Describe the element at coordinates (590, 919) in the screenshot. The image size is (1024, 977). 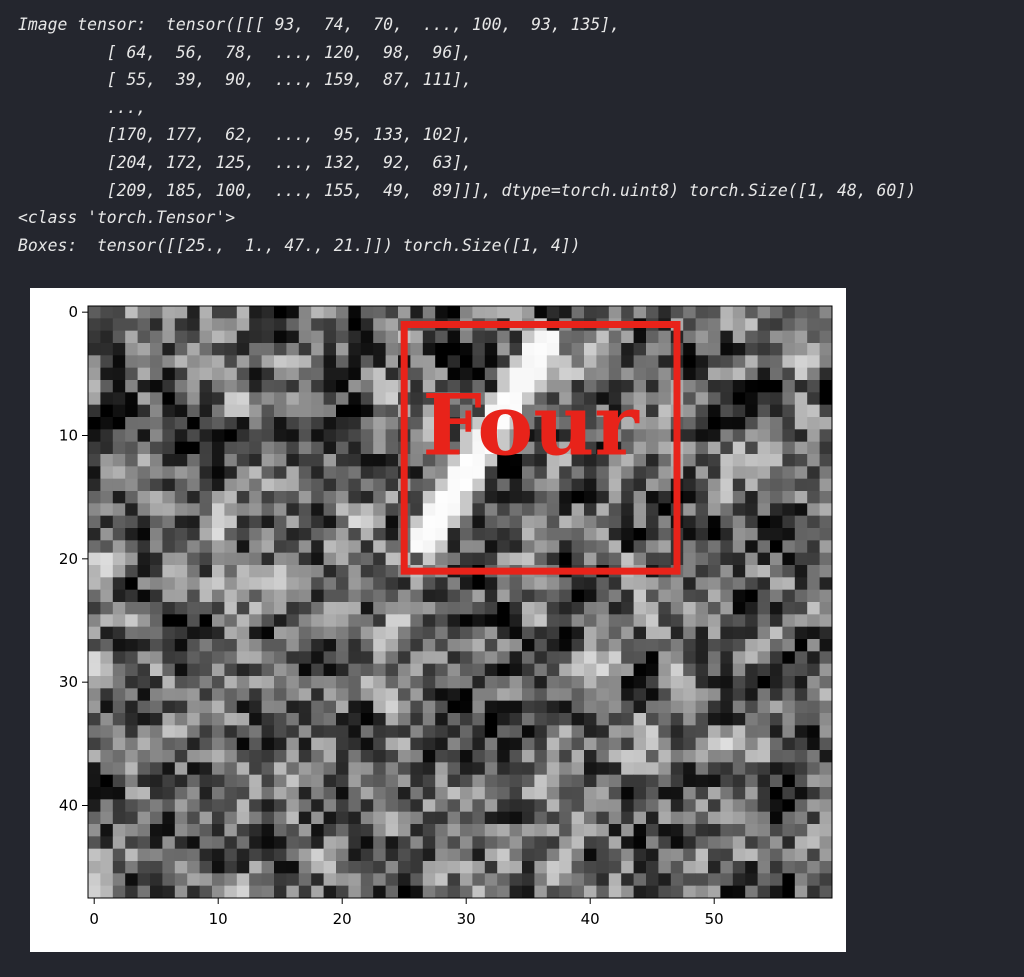
I see `x-tick-label: 40` at that location.